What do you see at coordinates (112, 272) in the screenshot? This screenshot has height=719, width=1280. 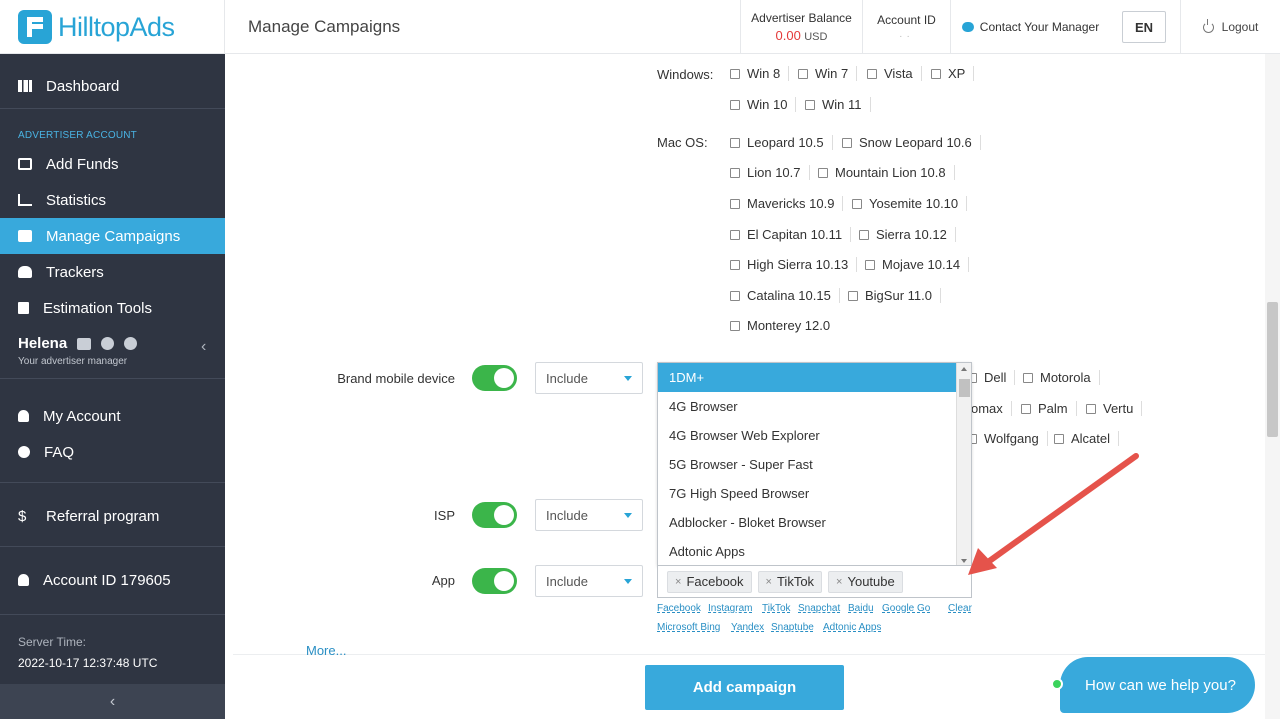 I see `sidebar-item-trackers: Trackers` at bounding box center [112, 272].